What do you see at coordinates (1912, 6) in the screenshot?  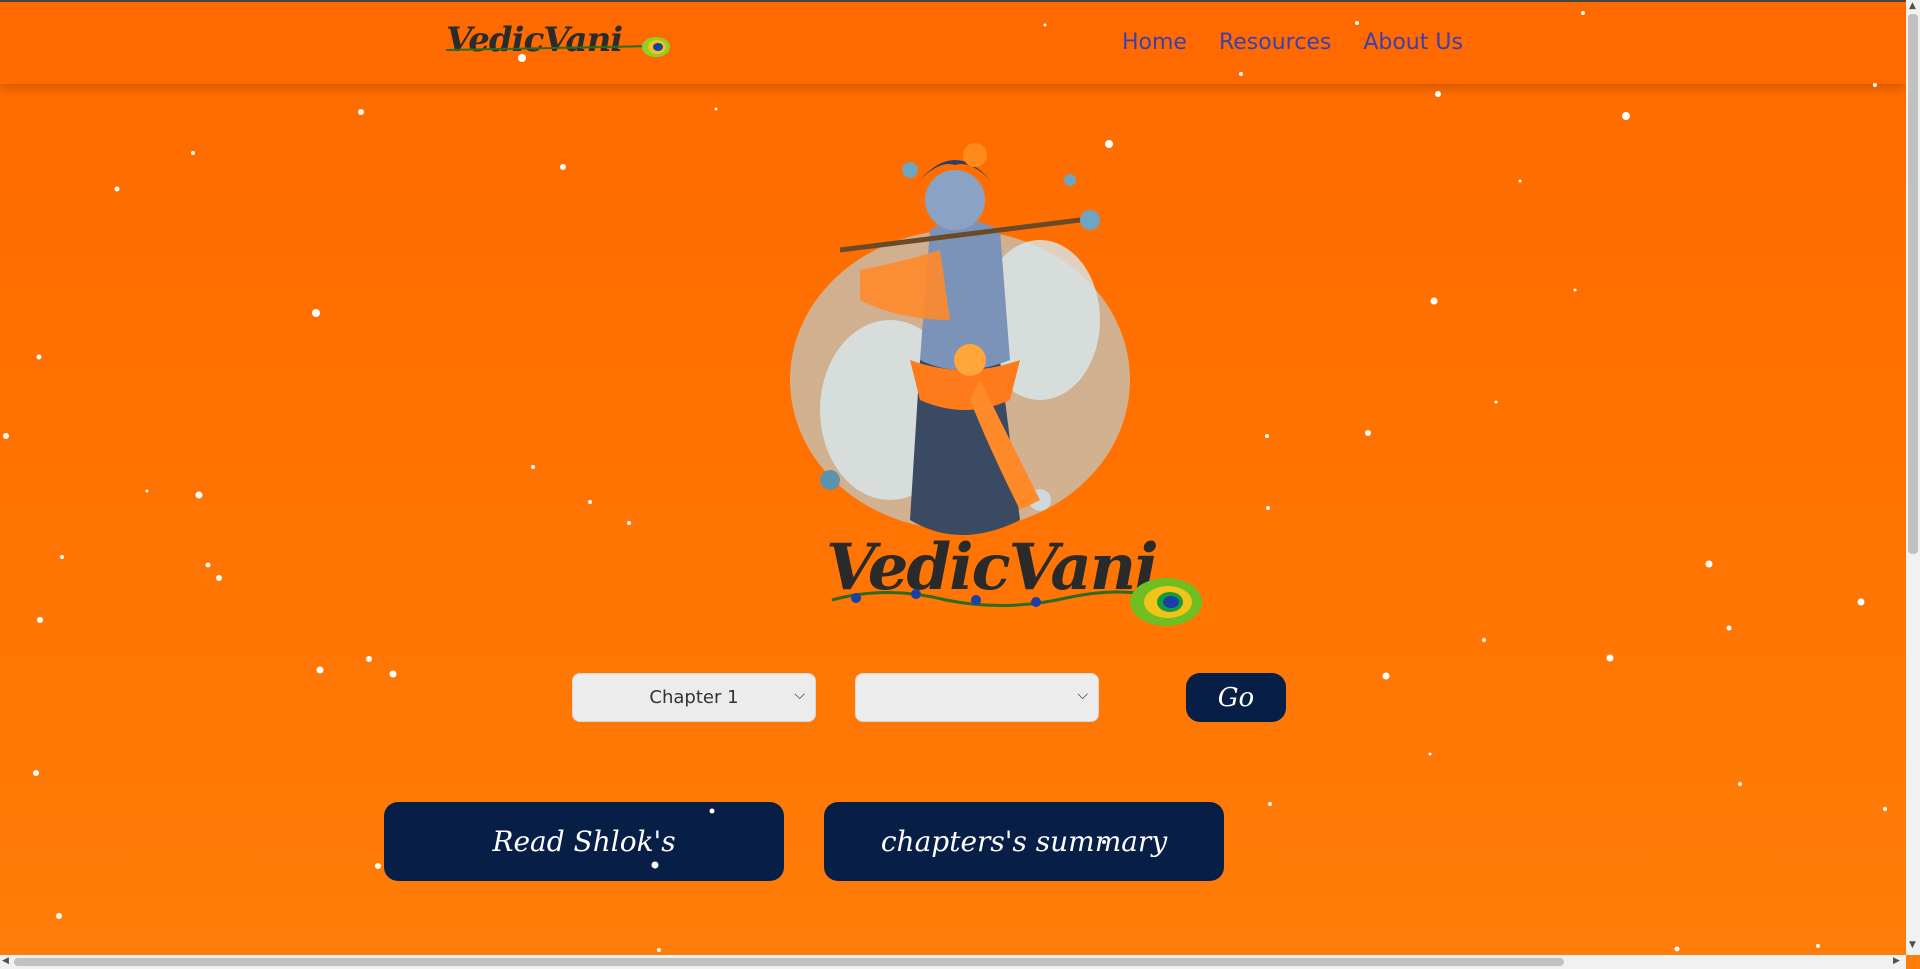 I see `scroll-up-arrow-icon: ▲` at bounding box center [1912, 6].